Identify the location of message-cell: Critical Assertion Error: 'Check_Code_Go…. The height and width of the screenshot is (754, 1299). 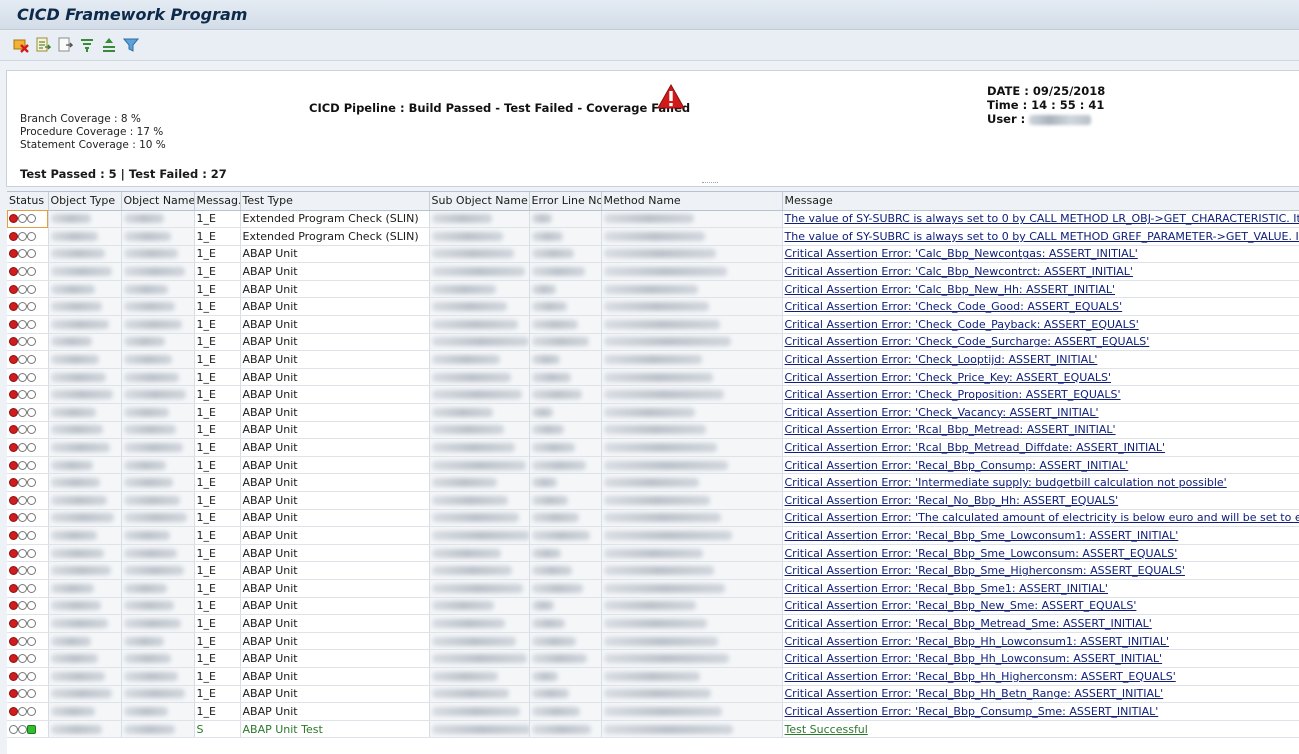
(1040, 307).